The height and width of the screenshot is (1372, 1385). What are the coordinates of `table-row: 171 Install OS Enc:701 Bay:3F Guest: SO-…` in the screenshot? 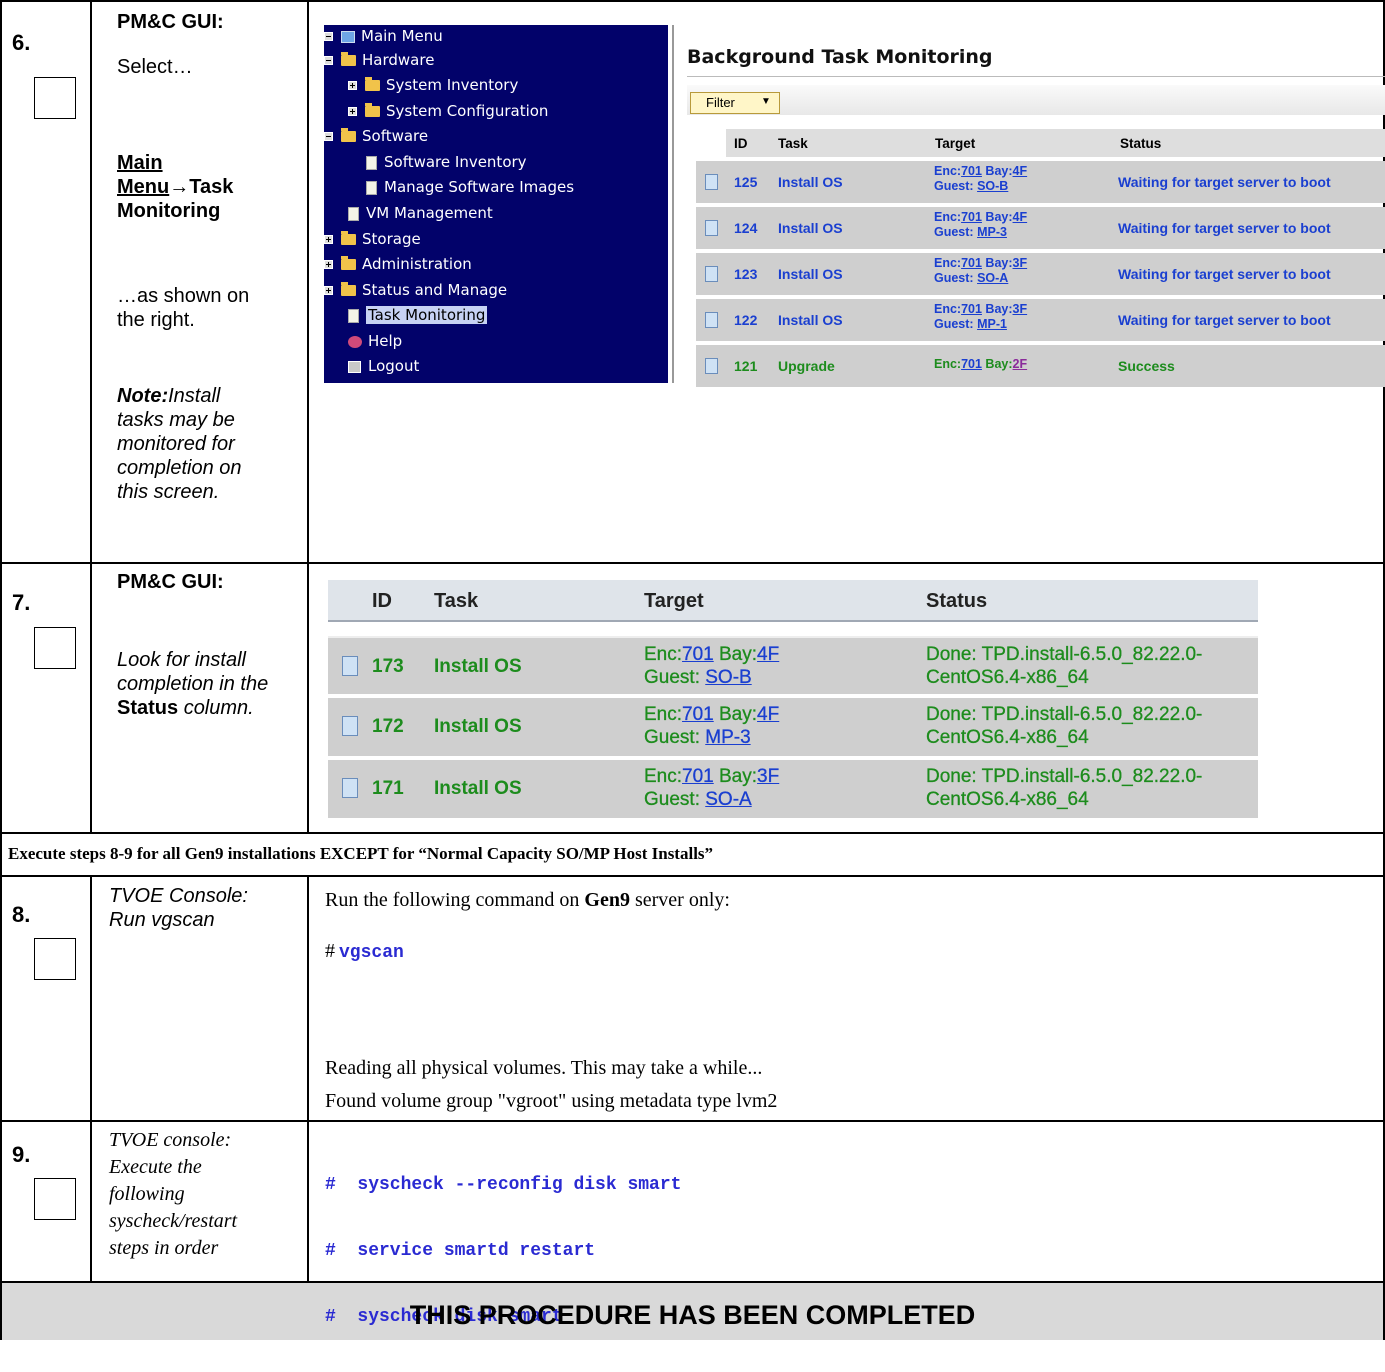 It's located at (793, 789).